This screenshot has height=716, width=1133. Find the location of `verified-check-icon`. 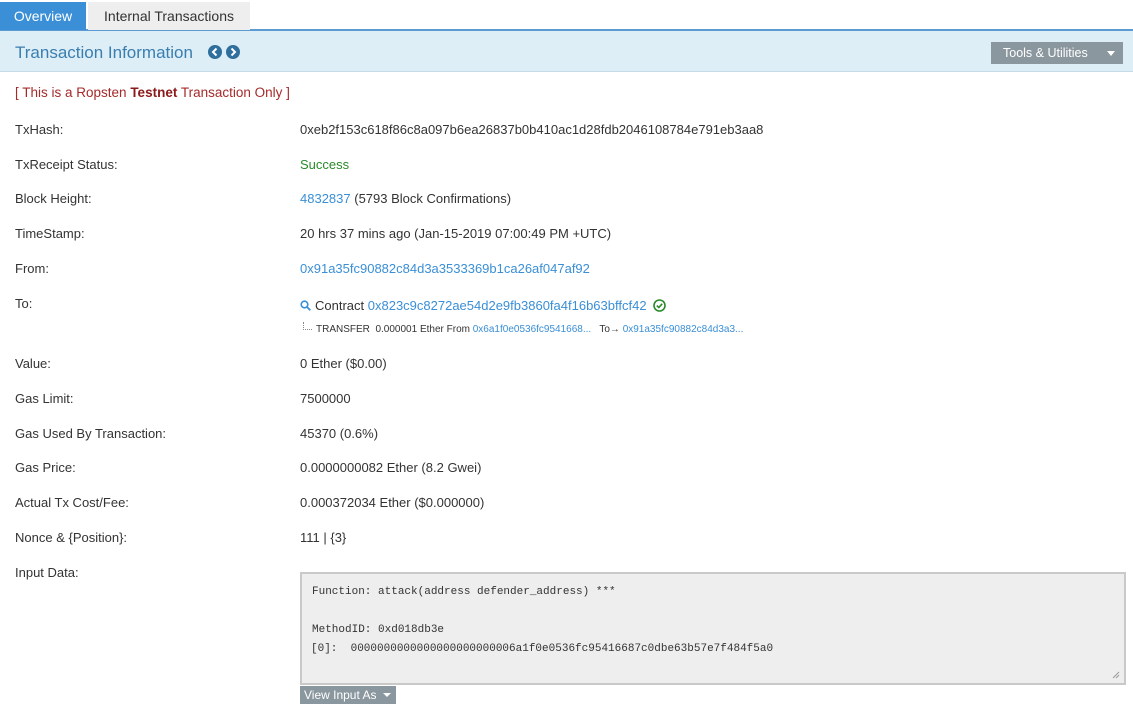

verified-check-icon is located at coordinates (659, 305).